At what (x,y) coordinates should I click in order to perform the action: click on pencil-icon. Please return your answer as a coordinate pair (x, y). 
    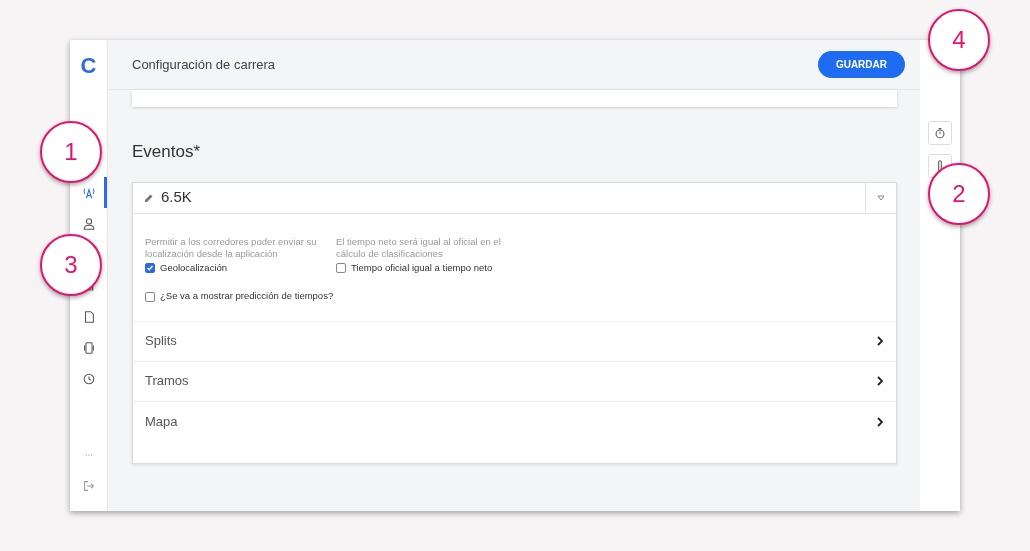
    Looking at the image, I should click on (149, 197).